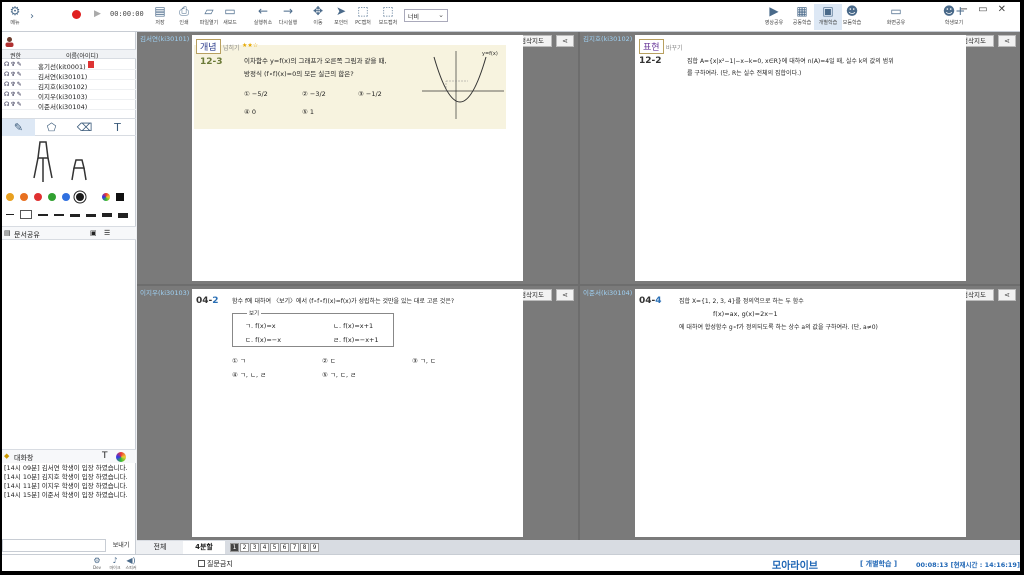 The width and height of the screenshot is (1024, 575). What do you see at coordinates (254, 547) in the screenshot?
I see `page-number: 3` at bounding box center [254, 547].